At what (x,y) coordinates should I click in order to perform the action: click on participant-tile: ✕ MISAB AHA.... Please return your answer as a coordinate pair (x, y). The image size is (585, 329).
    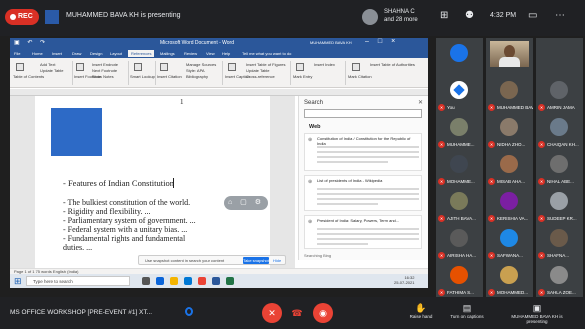
    Looking at the image, I should click on (509, 168).